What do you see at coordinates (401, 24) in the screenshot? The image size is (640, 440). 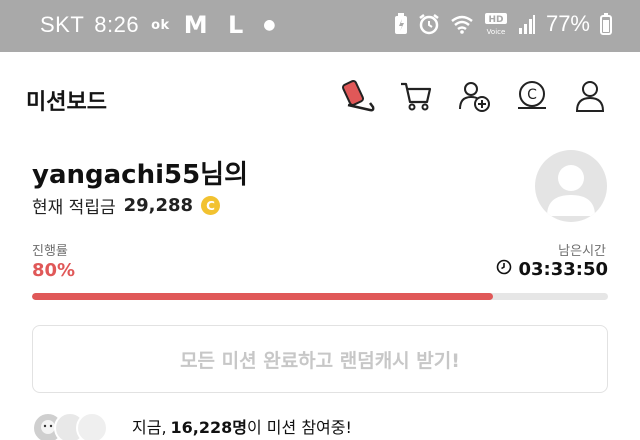 I see `battery-saver-icon` at bounding box center [401, 24].